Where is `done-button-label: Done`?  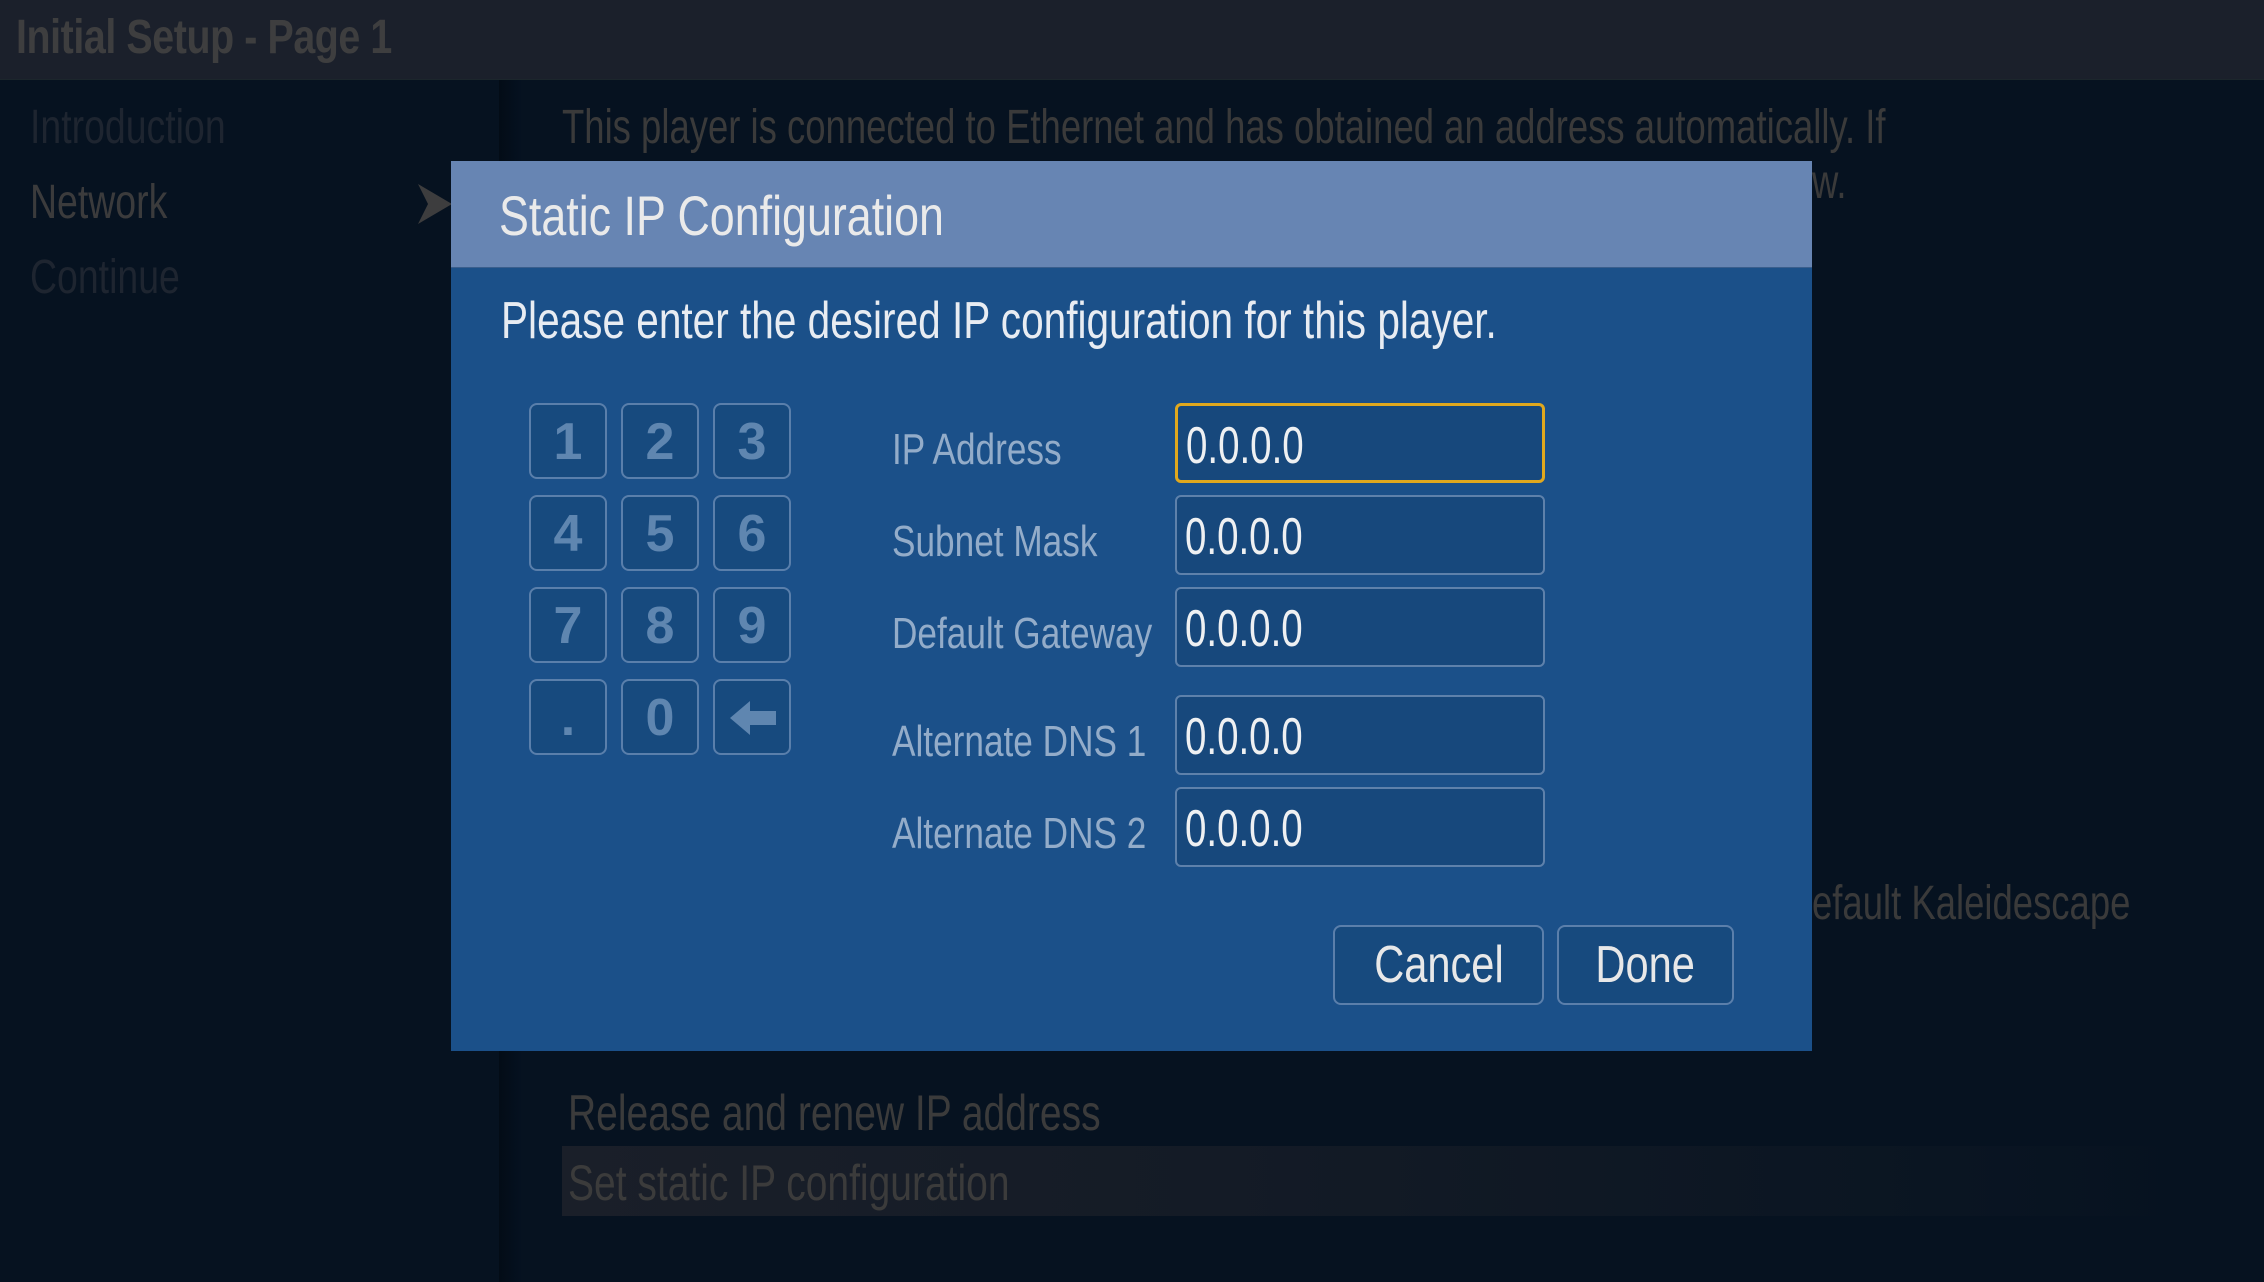
done-button-label: Done is located at coordinates (1645, 965).